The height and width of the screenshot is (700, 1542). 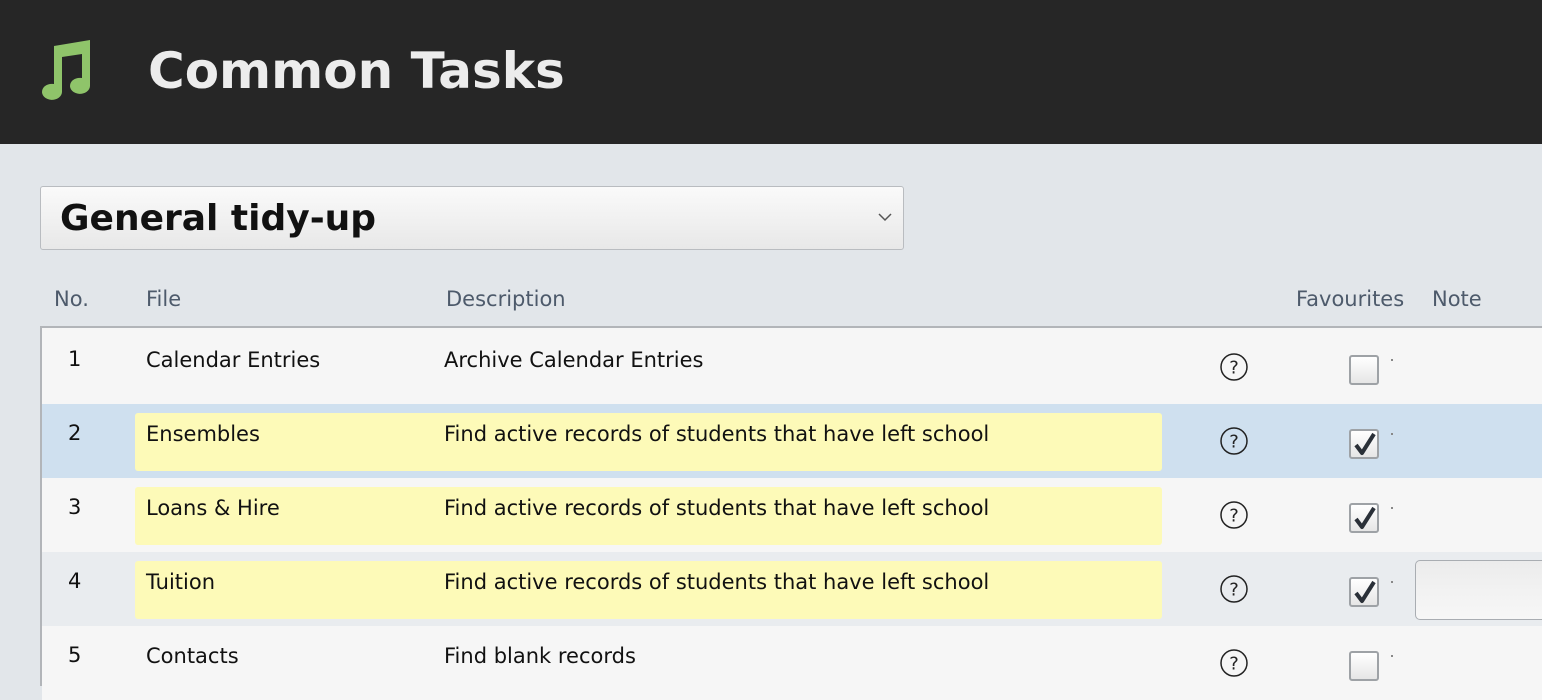 I want to click on column-header-no: No., so click(x=71, y=299).